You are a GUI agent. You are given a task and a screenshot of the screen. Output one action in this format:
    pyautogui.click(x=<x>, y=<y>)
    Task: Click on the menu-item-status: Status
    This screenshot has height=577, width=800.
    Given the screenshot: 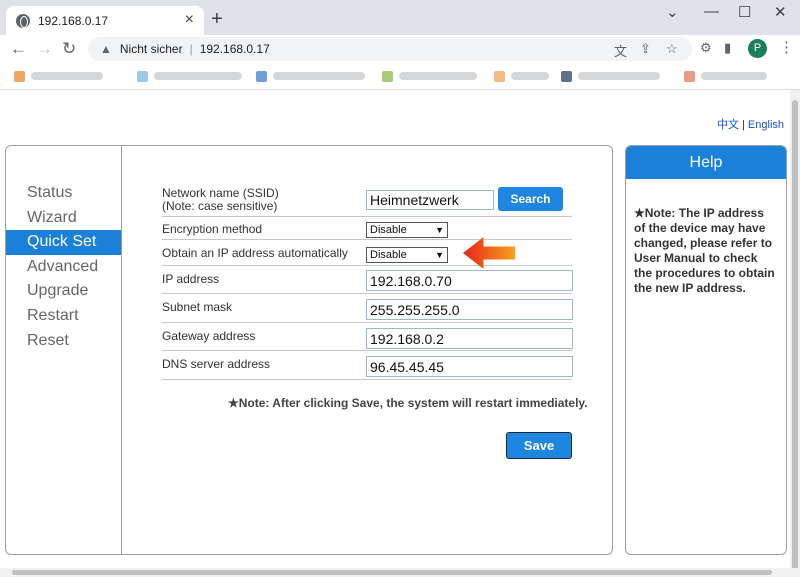 What is the action you would take?
    pyautogui.click(x=63, y=193)
    